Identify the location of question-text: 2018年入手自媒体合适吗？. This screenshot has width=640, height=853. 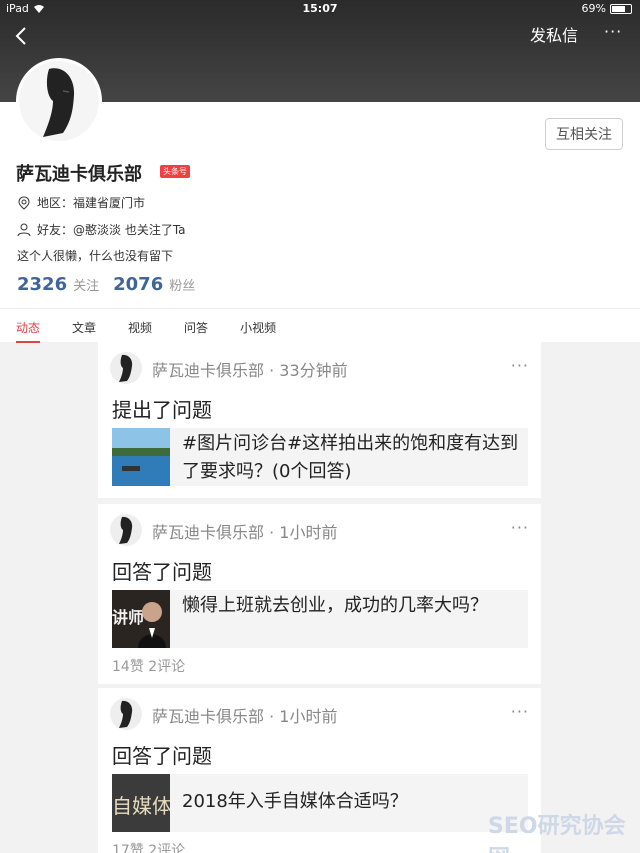
(295, 801).